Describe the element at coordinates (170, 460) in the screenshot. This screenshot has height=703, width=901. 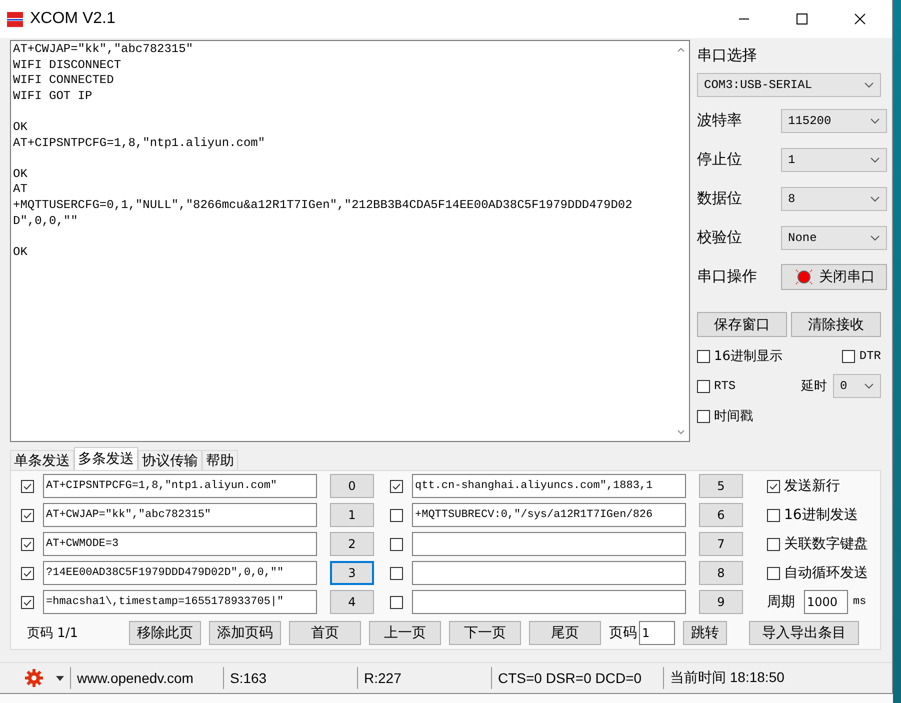
I see `tab: 协议传输` at that location.